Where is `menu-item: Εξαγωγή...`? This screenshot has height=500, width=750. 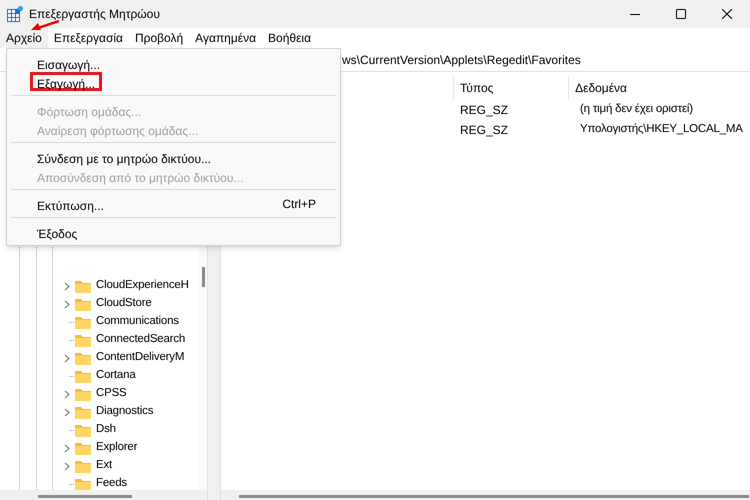
menu-item: Εξαγωγή... is located at coordinates (66, 81).